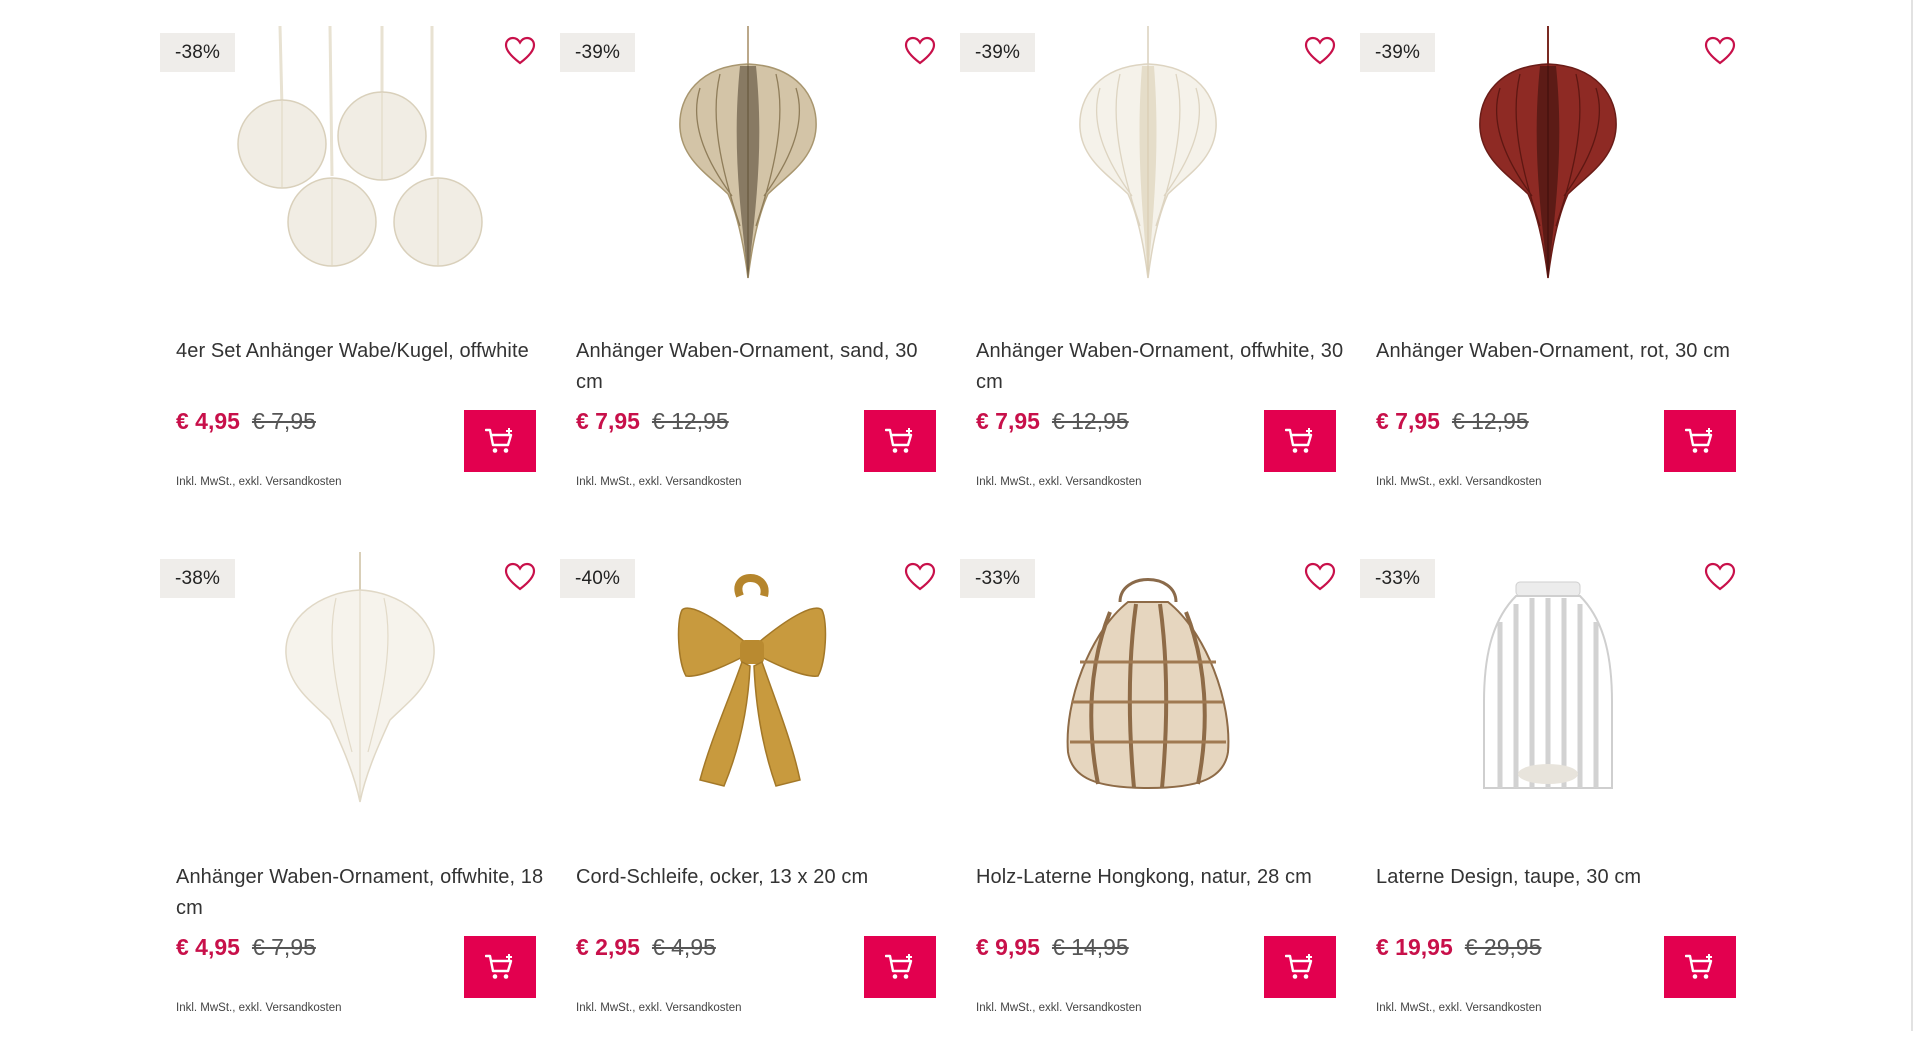 The height and width of the screenshot is (1052, 1920). I want to click on product-name: Anhänger Waben-Ornament, offwhite, 30 cm, so click(1161, 367).